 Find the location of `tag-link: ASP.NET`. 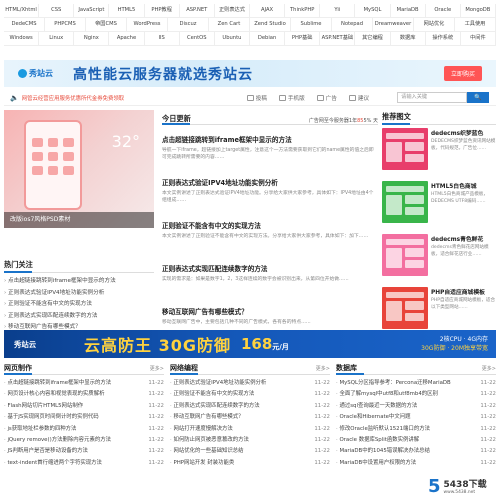

tag-link: ASP.NET is located at coordinates (197, 10).